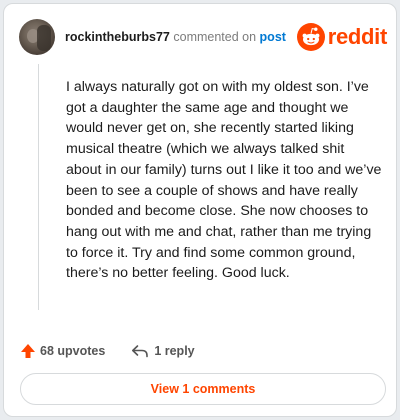 This screenshot has width=400, height=420. What do you see at coordinates (215, 37) in the screenshot?
I see `action-text: commented on` at bounding box center [215, 37].